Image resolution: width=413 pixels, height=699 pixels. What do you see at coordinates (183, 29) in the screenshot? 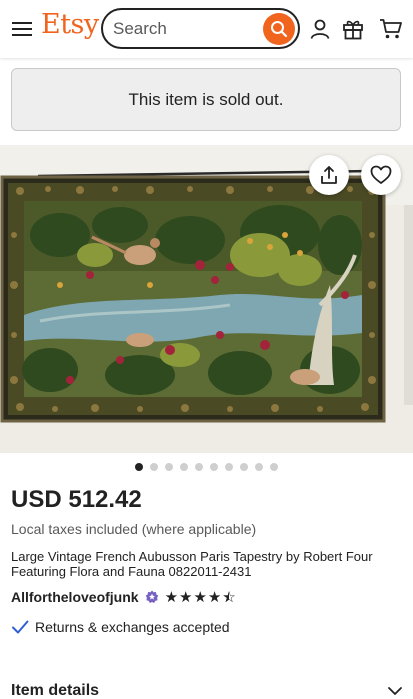
I see `search-input` at bounding box center [183, 29].